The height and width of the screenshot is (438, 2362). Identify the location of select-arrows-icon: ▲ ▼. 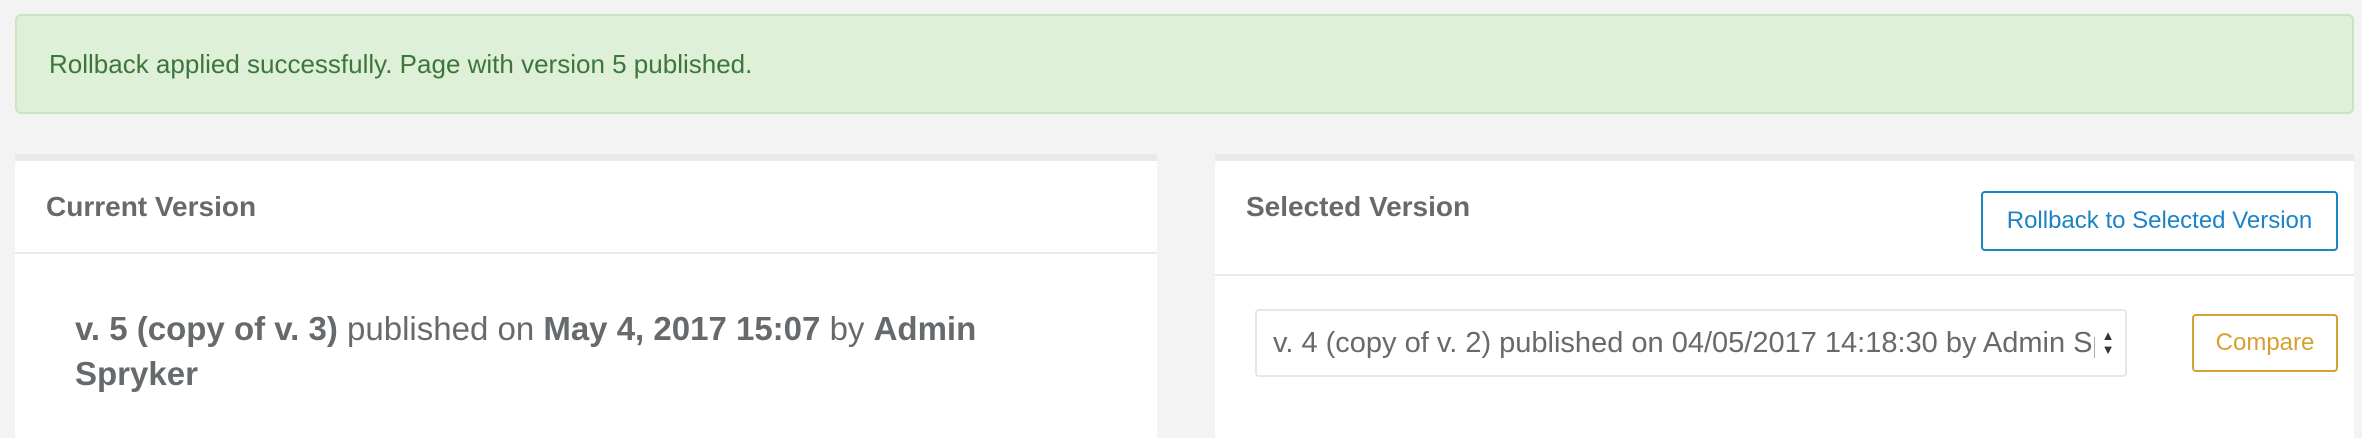
(2108, 342).